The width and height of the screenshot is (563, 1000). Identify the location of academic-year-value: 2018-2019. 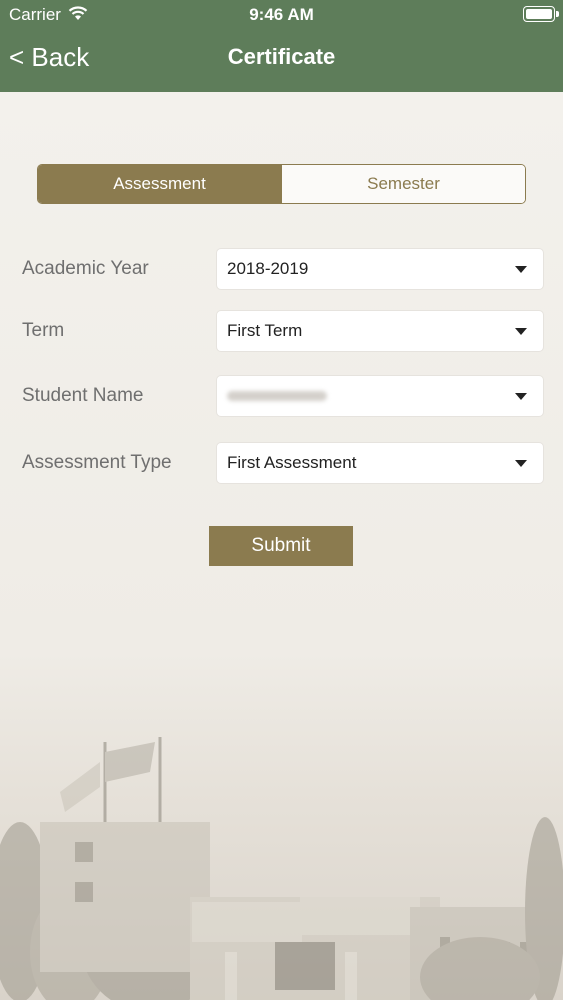
(268, 268).